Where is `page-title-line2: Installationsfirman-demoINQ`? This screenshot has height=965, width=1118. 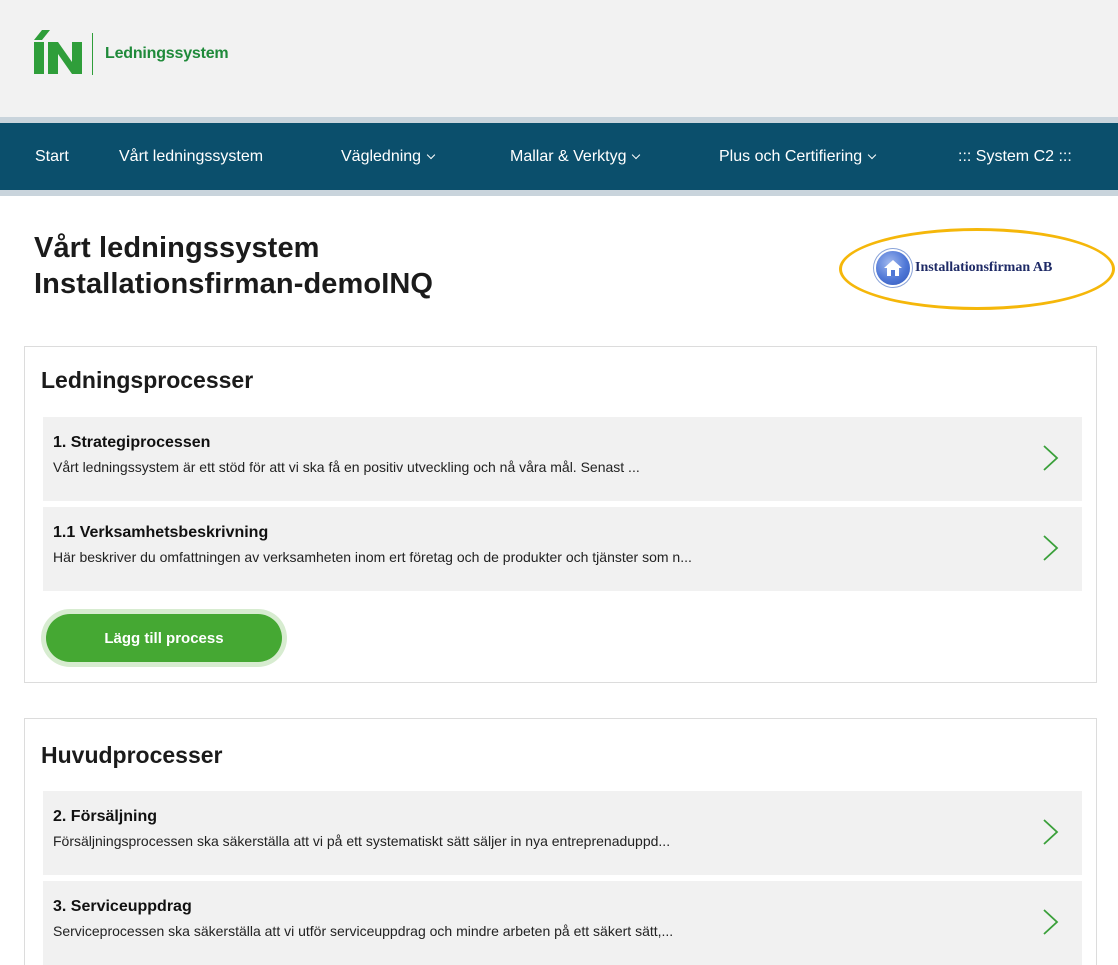
page-title-line2: Installationsfirman-demoINQ is located at coordinates (234, 284).